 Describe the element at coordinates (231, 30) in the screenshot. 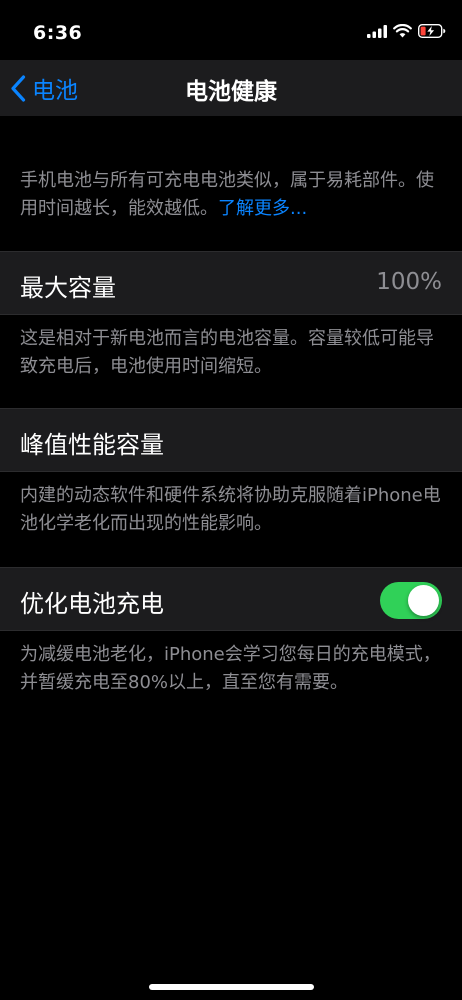

I see `status-bar: 6:36` at that location.